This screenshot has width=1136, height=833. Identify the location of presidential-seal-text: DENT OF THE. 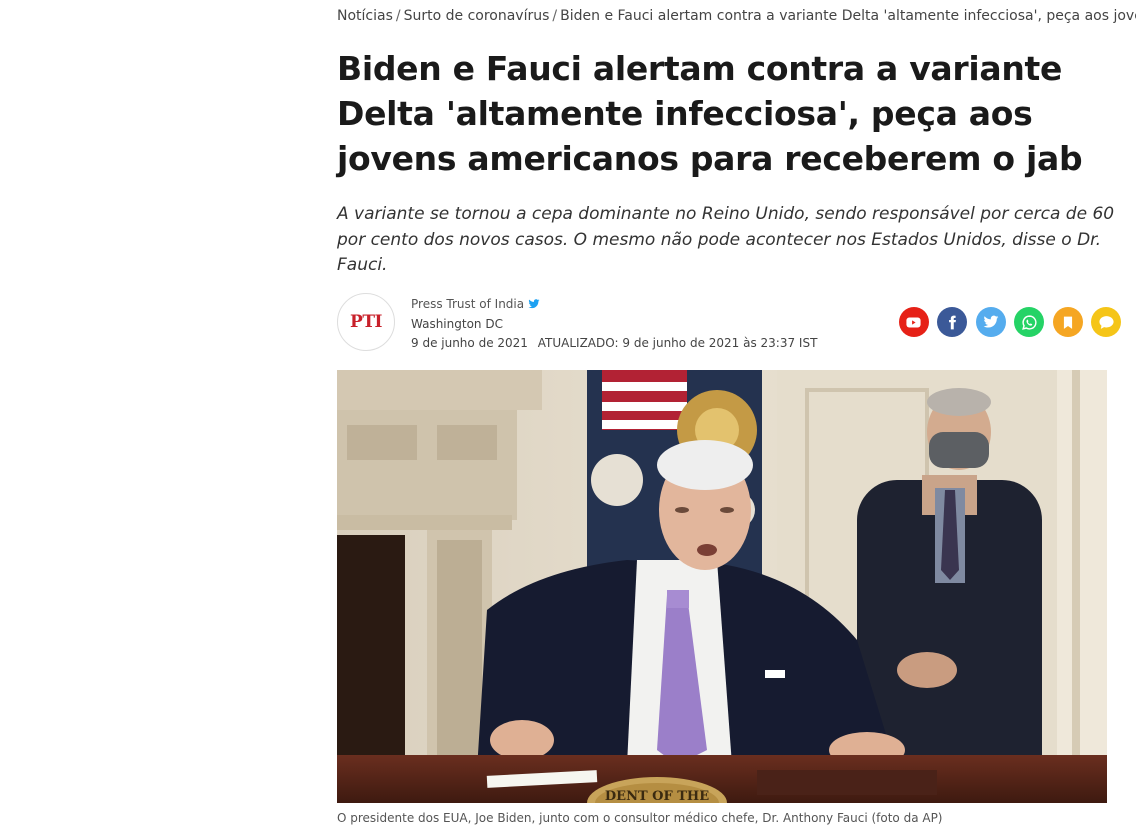
(657, 796).